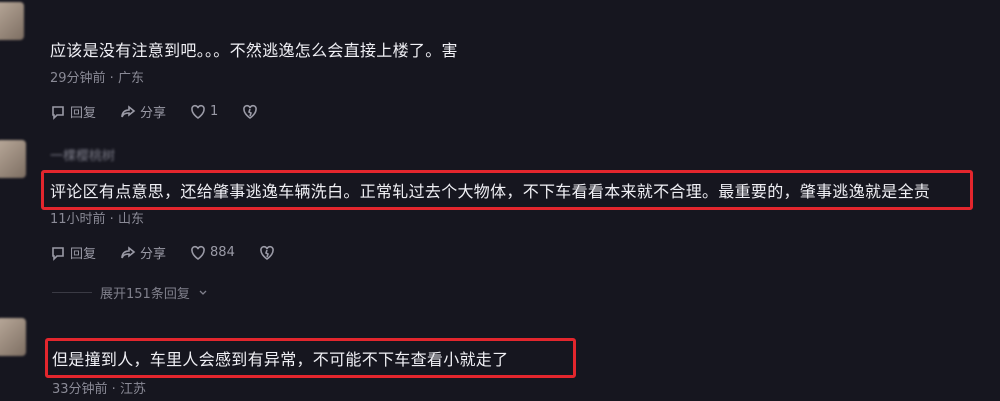  I want to click on like-count: 884, so click(222, 252).